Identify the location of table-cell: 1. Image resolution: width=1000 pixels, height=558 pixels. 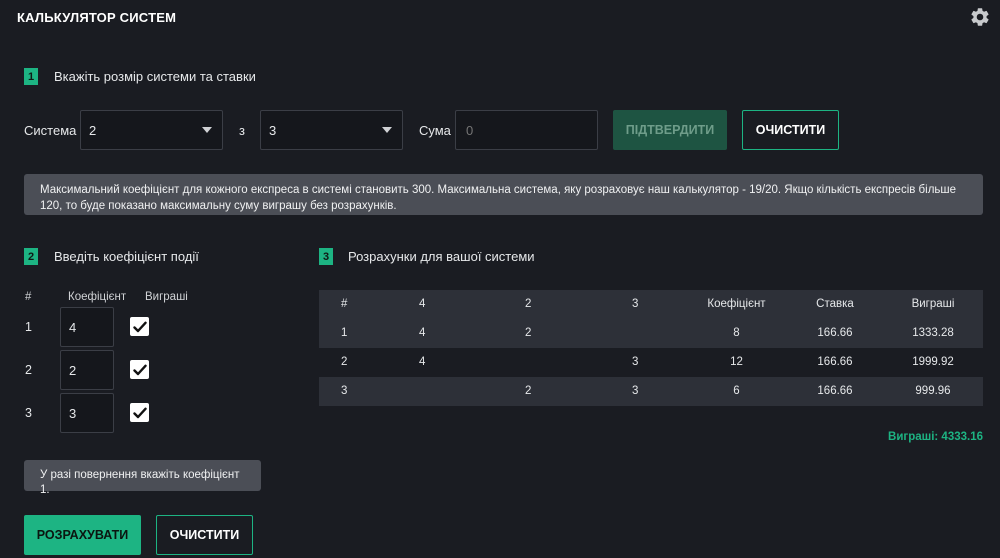
(344, 333).